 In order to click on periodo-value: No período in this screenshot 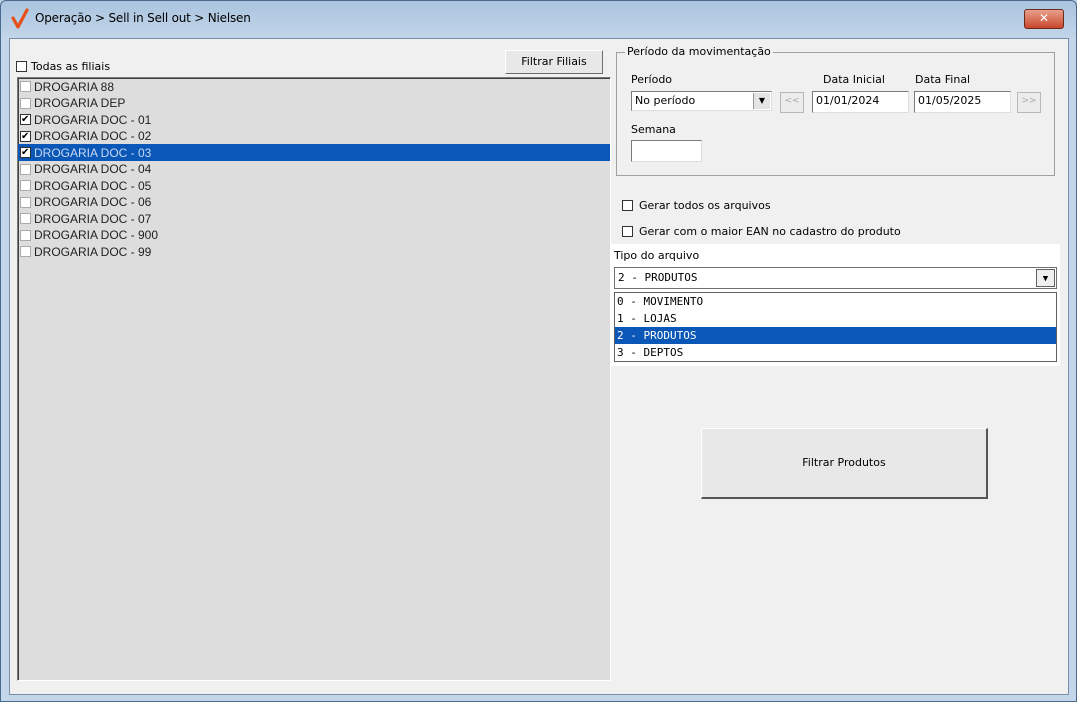, I will do `click(665, 100)`.